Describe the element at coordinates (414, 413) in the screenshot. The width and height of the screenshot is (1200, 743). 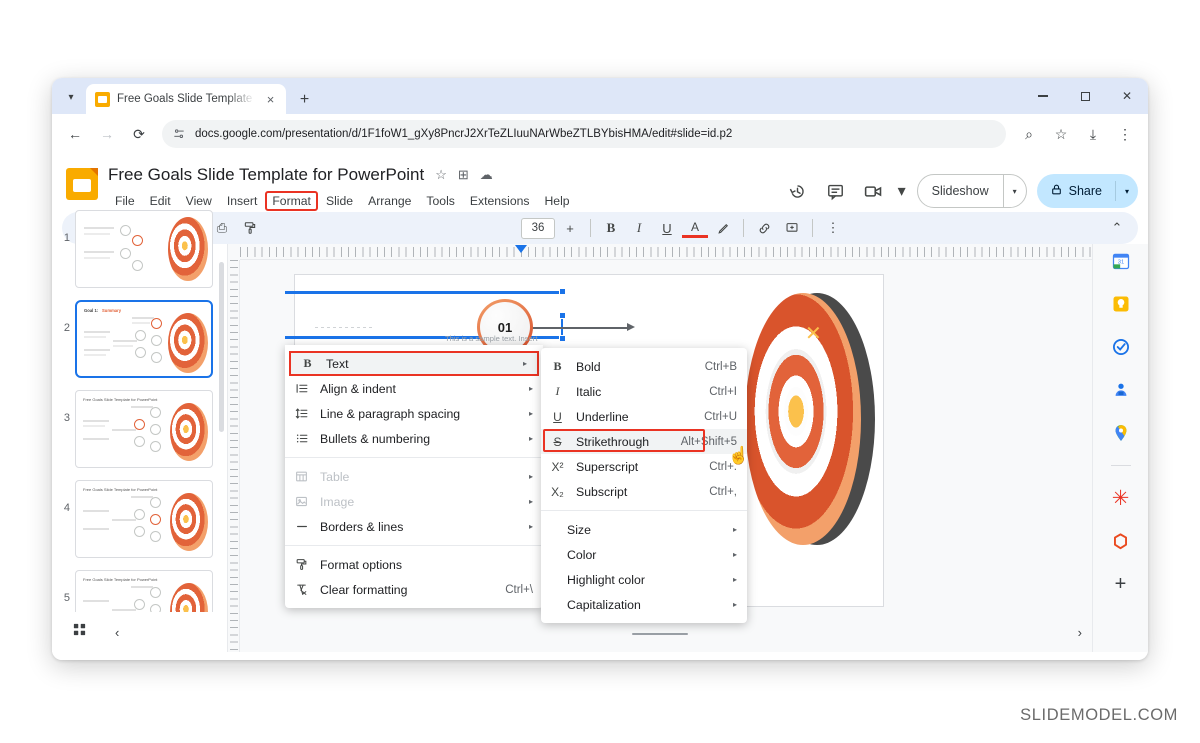
I see `menu-item-line-paragraph-spacing: Line & paragraph spacing ▸` at that location.